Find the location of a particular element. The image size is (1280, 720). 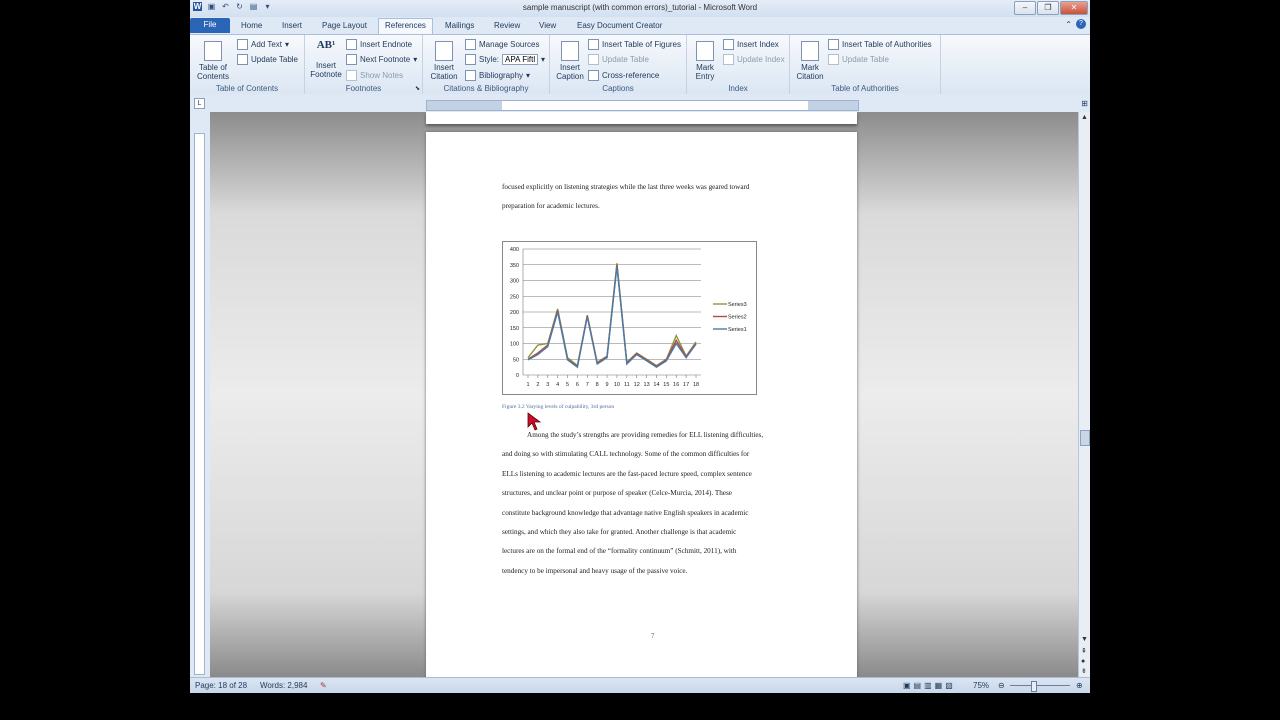

update-table-figures-button: Update Table is located at coordinates (618, 59).